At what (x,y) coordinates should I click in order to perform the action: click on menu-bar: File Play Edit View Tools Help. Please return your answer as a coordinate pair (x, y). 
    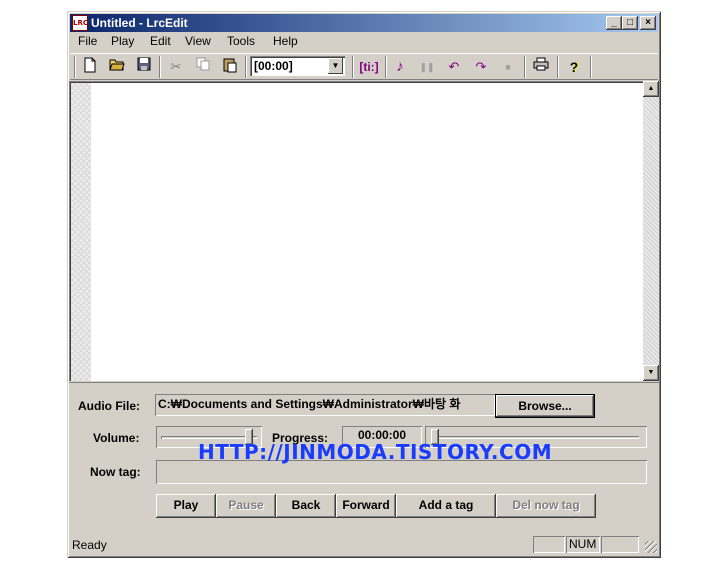
    Looking at the image, I should click on (364, 41).